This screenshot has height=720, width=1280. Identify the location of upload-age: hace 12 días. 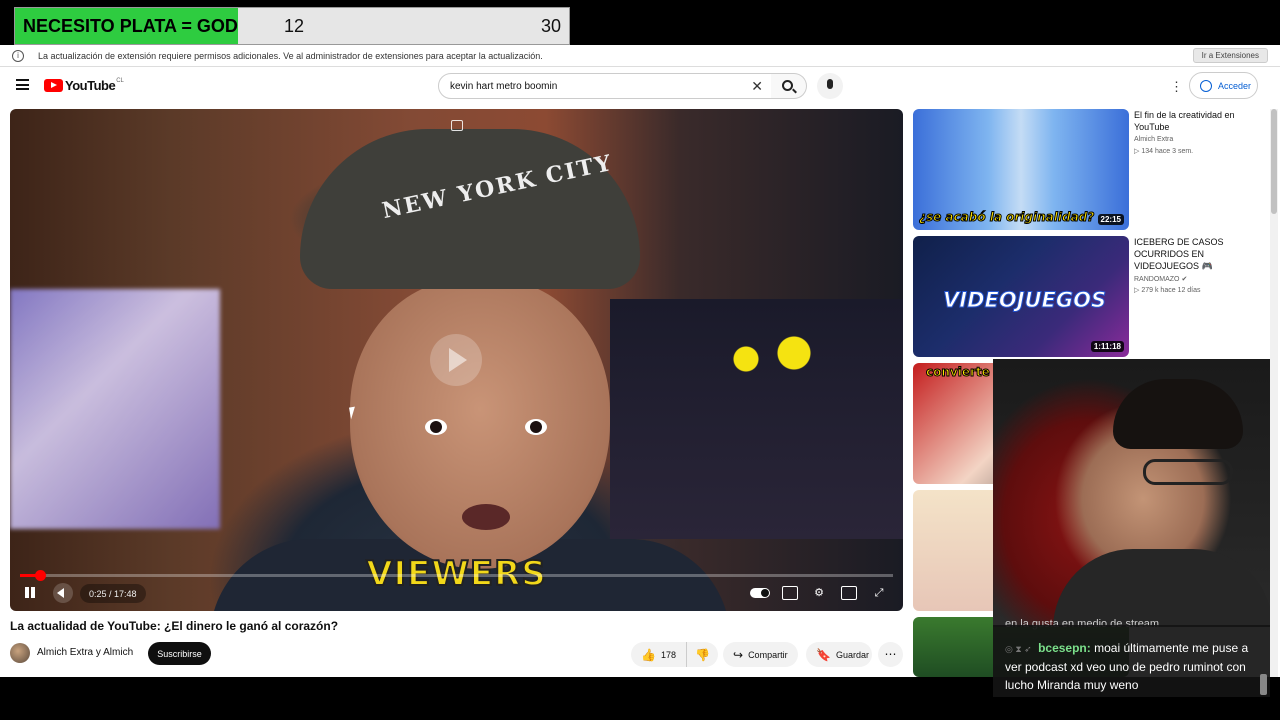
(1180, 290).